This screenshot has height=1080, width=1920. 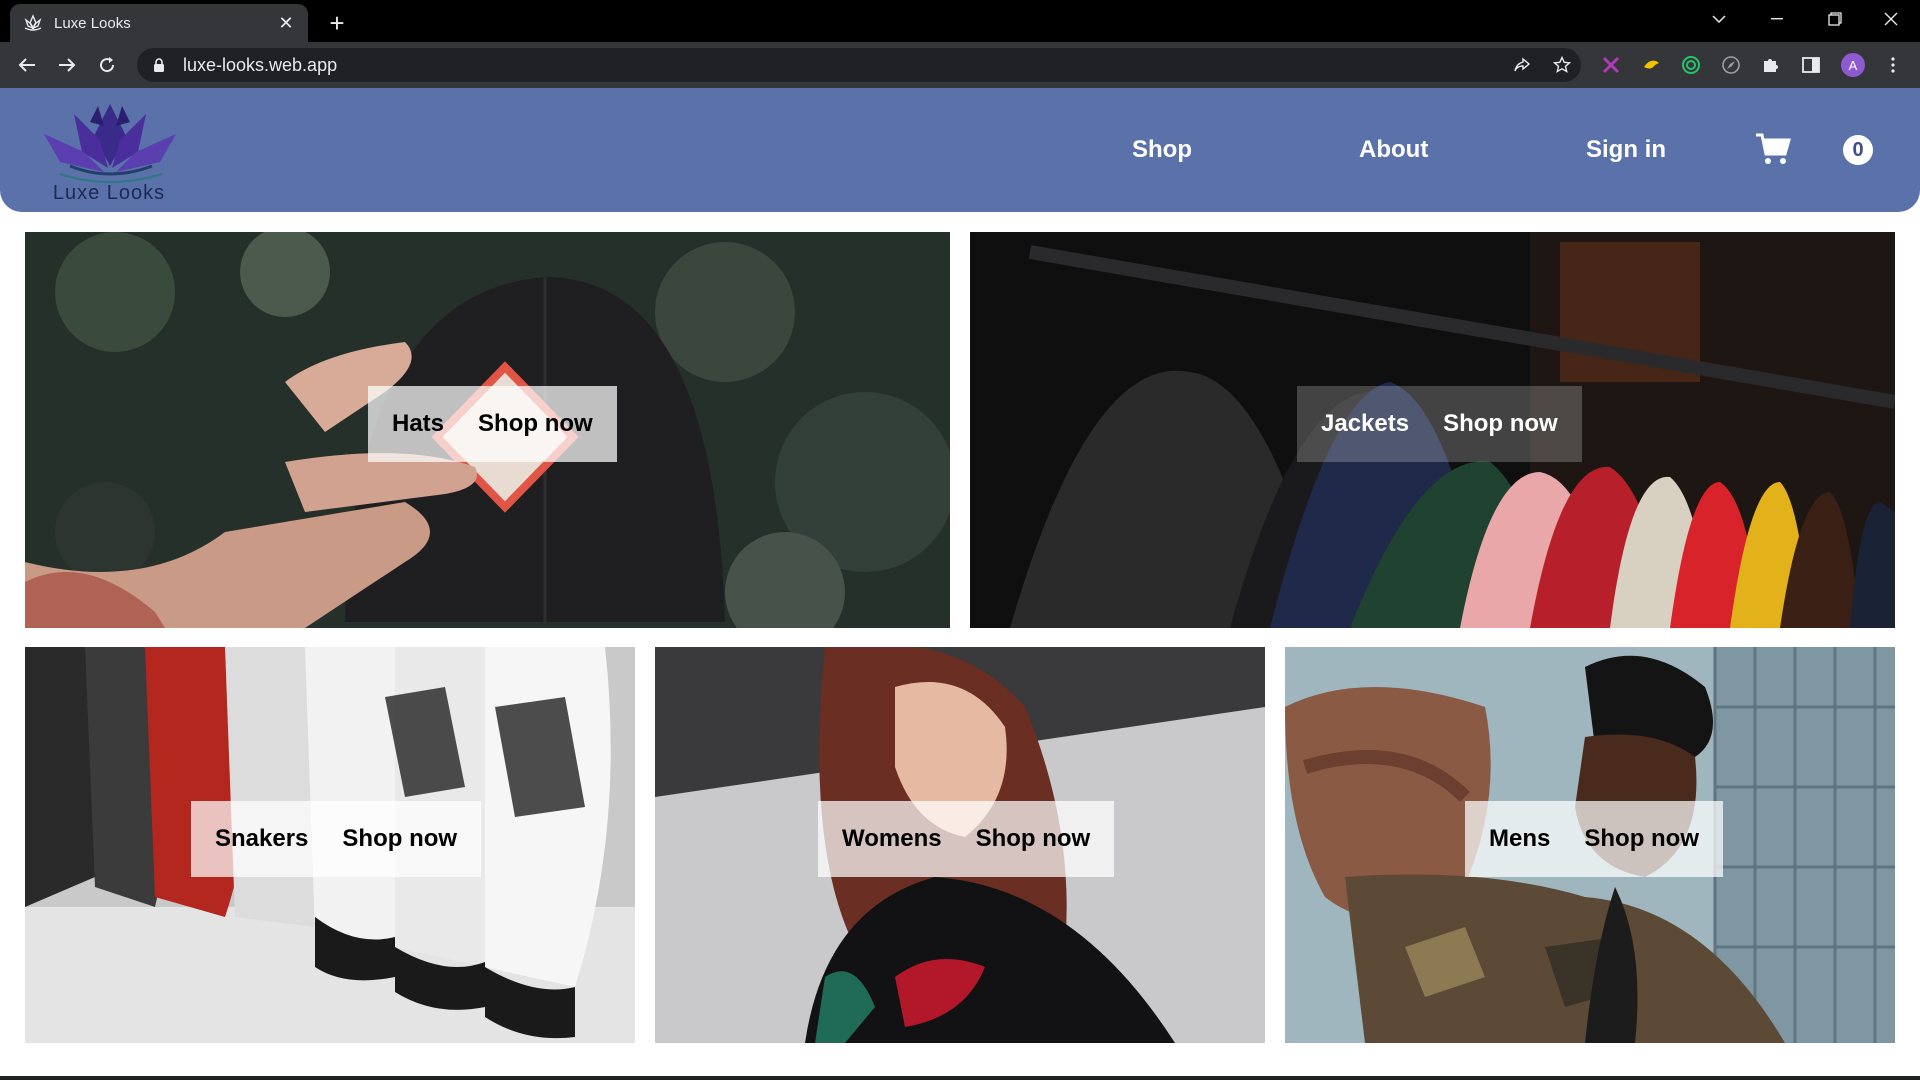 I want to click on category-name: Hats, so click(x=418, y=423).